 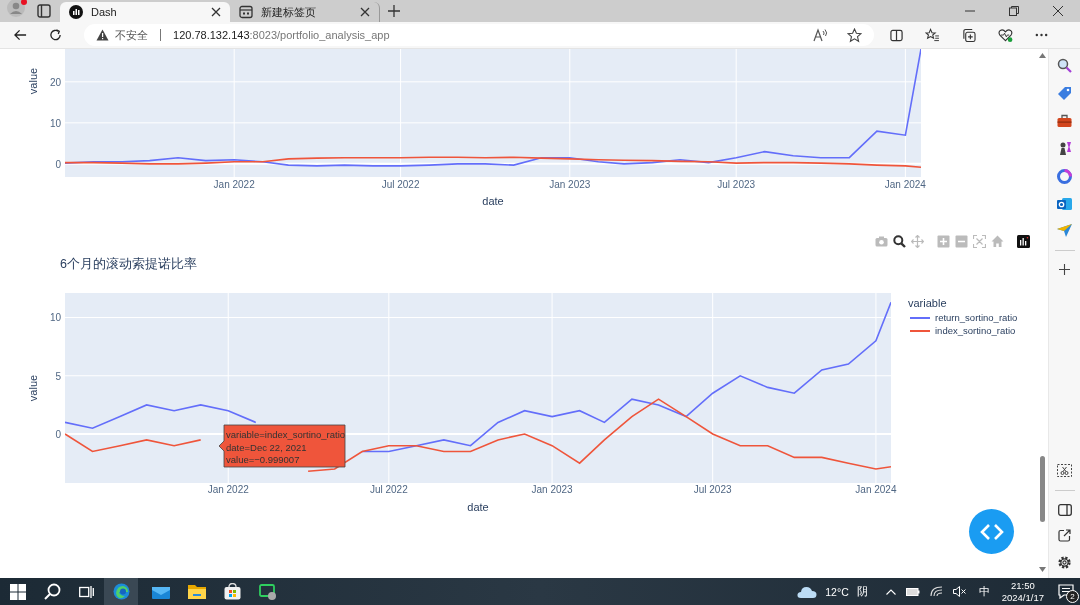 What do you see at coordinates (161, 591) in the screenshot?
I see `mail-icon` at bounding box center [161, 591].